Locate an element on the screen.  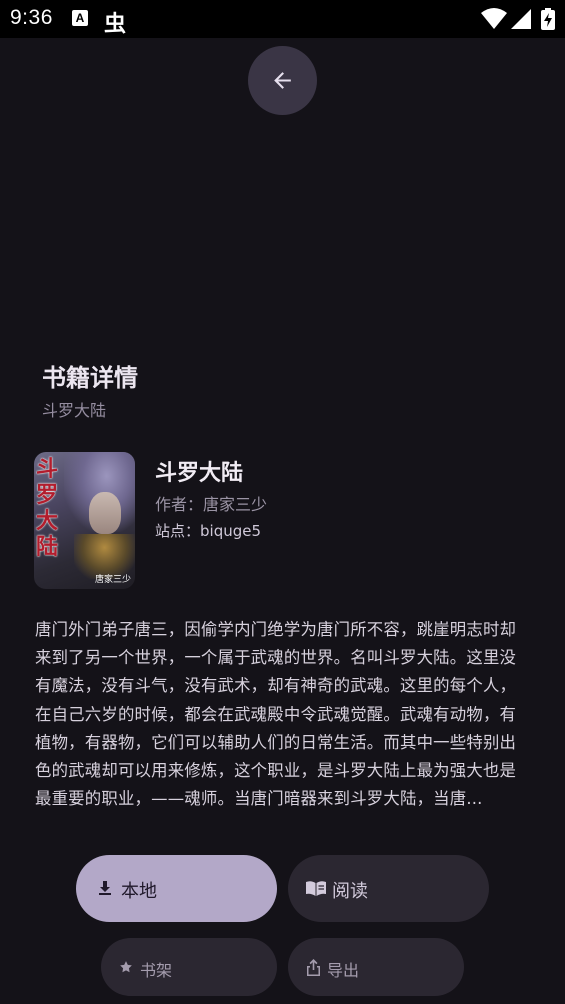
wifi-icon is located at coordinates (494, 18).